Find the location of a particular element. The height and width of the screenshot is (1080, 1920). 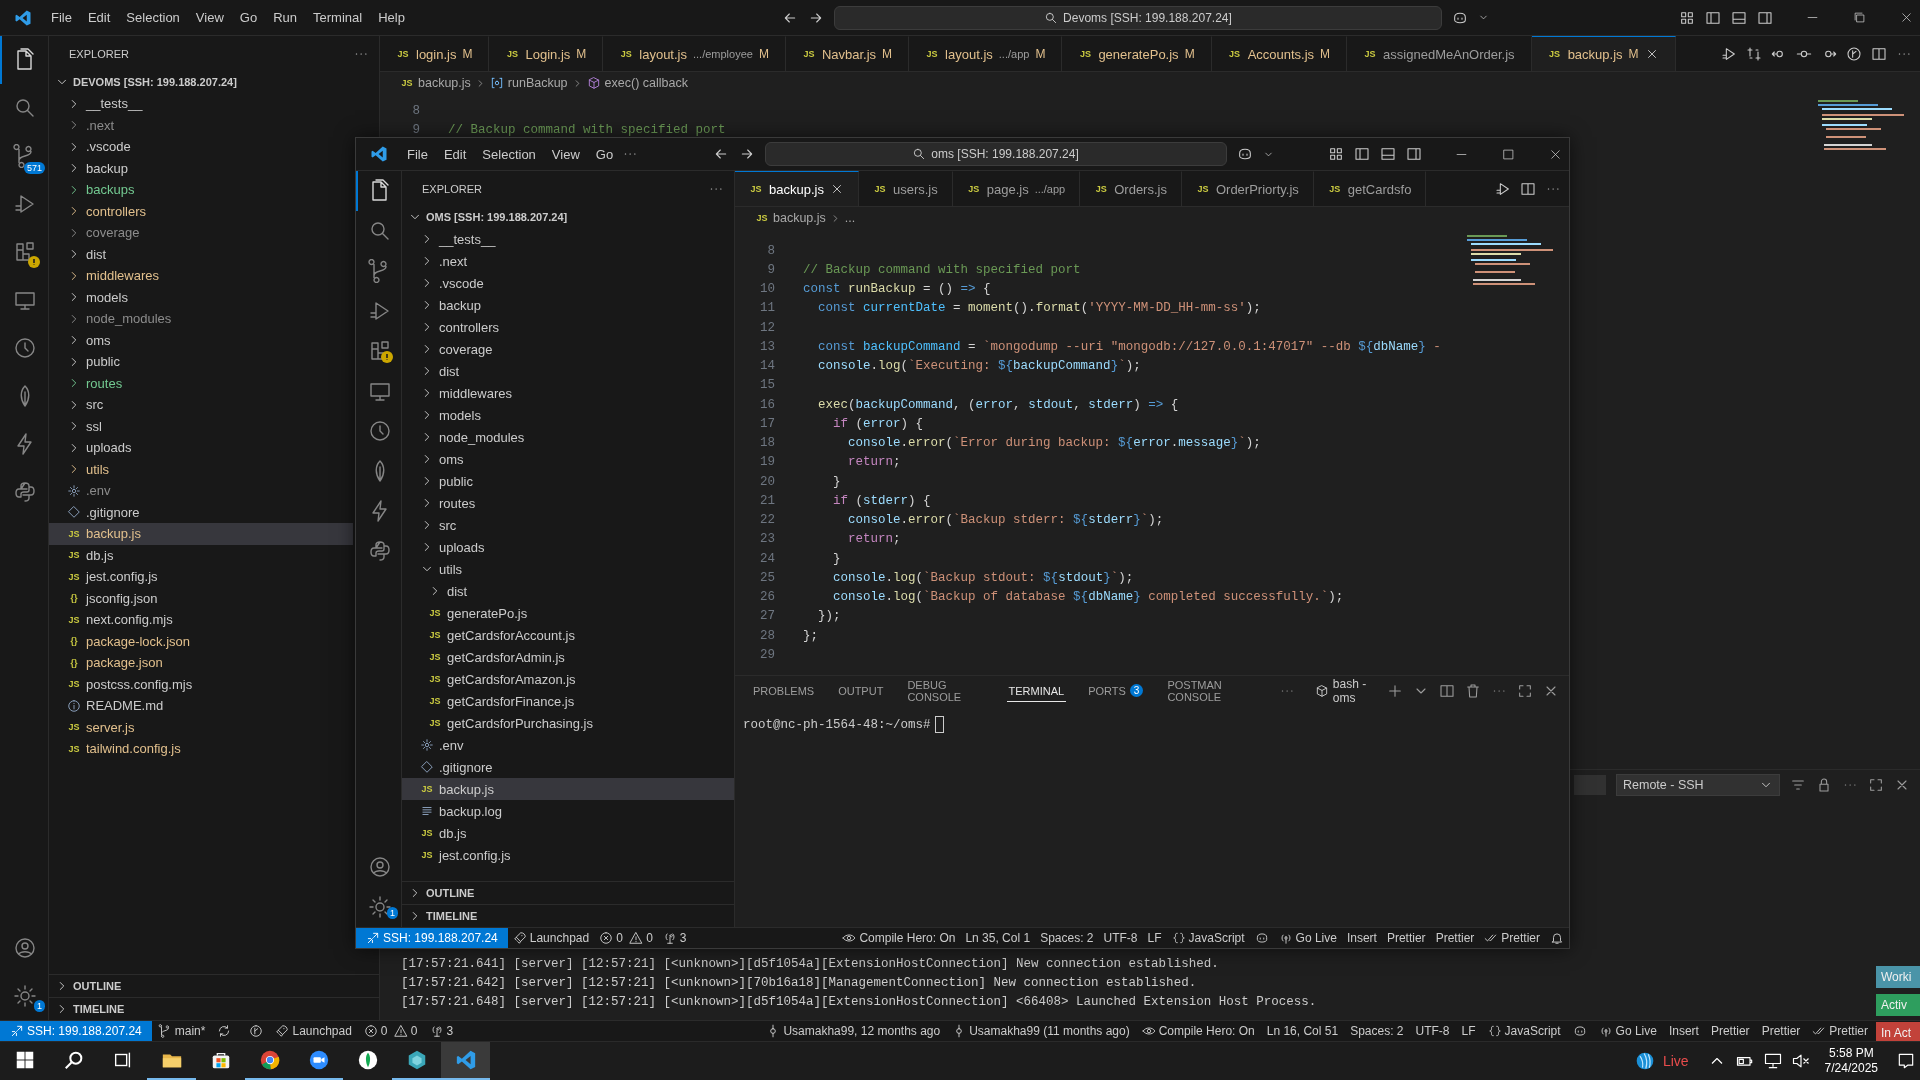

tree-item: middlewares is located at coordinates (201, 276).